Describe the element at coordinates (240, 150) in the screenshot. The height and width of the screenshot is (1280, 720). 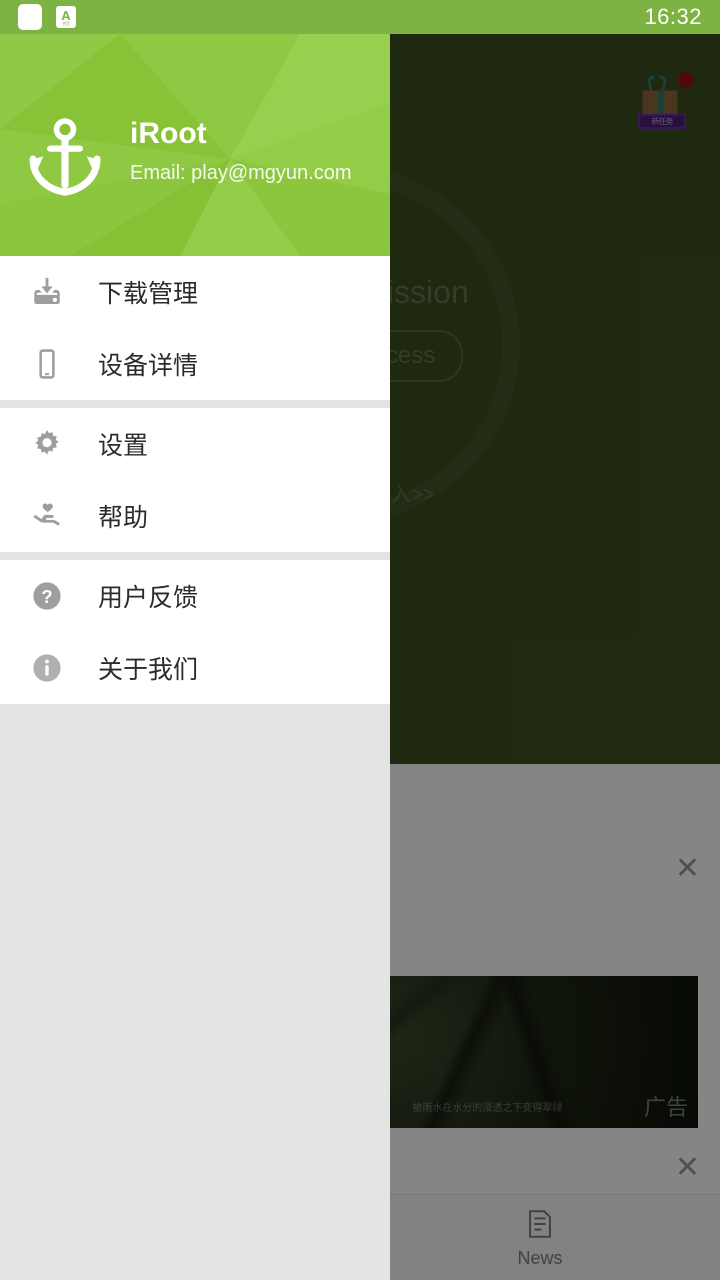
I see `profile-info: iRoot Email: play@mgyun.com` at that location.